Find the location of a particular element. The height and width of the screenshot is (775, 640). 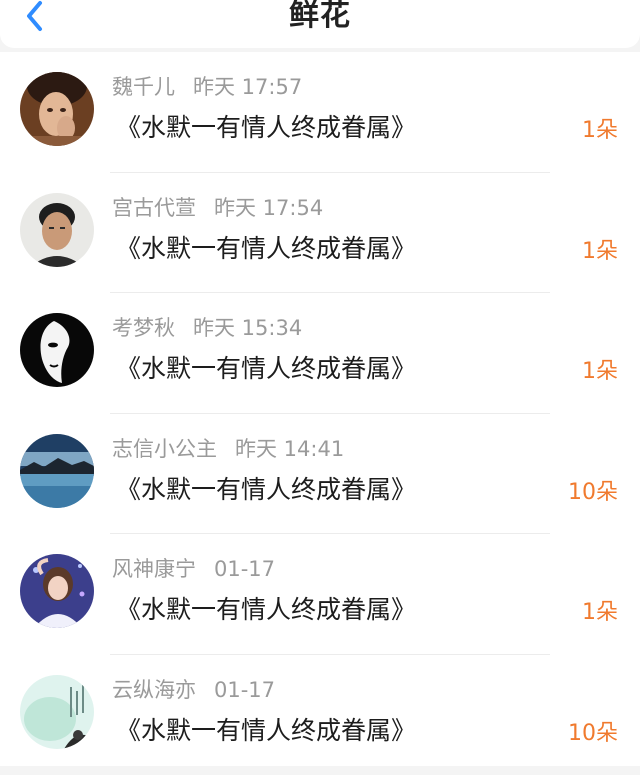

gift-meta: 魏千儿昨天 17:57 is located at coordinates (207, 87).